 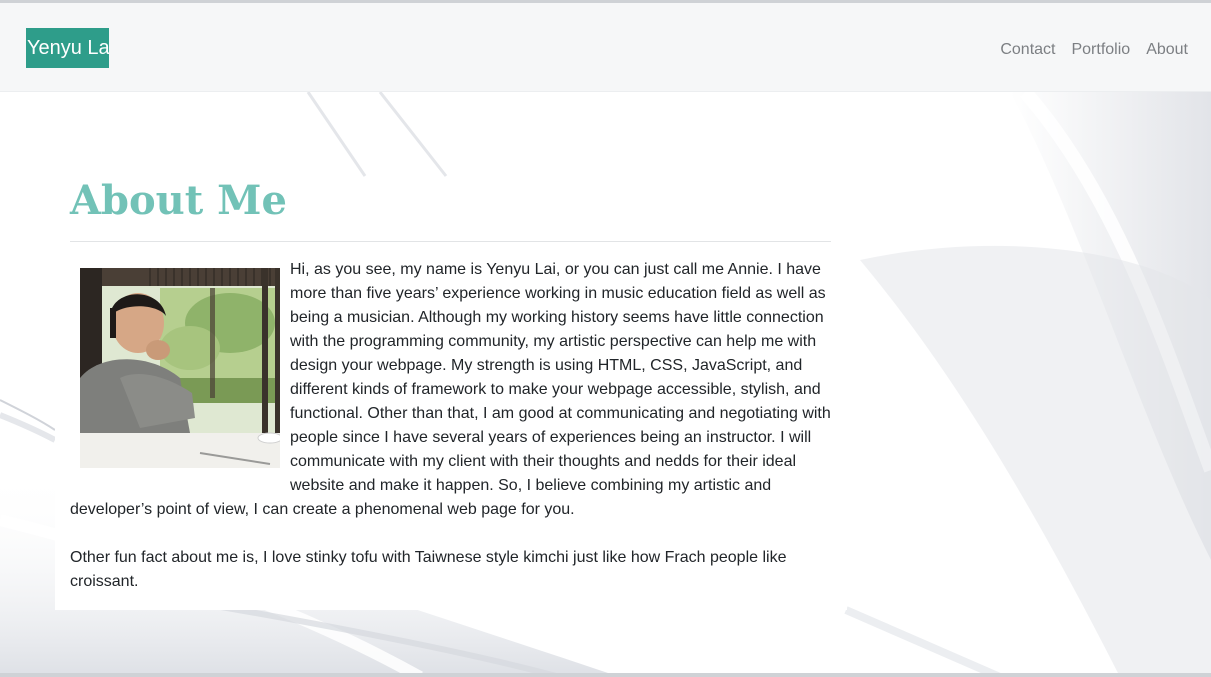 I want to click on title-divider, so click(x=450, y=241).